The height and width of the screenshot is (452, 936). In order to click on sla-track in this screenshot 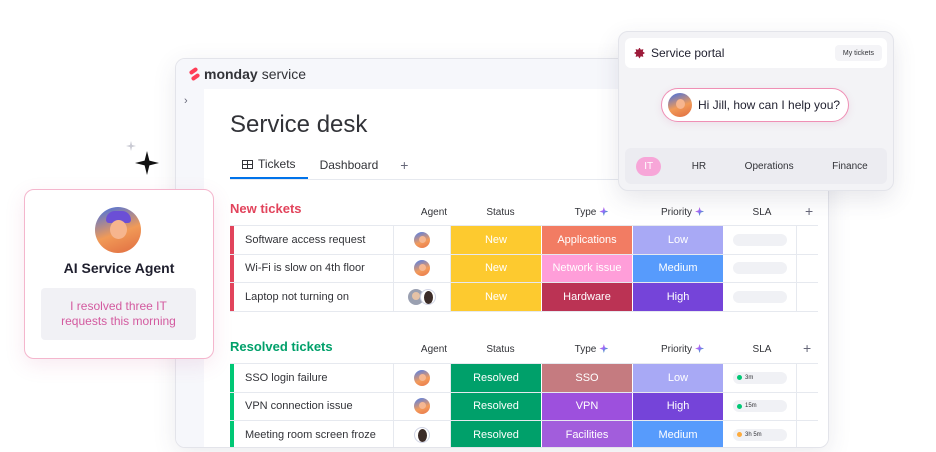, I will do `click(760, 268)`.